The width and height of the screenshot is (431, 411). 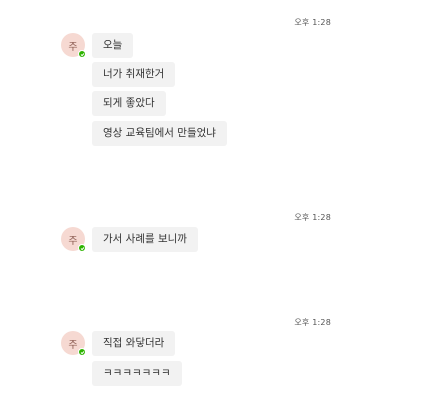 I want to click on message-bubble: 직접 와닿더라, so click(x=134, y=343).